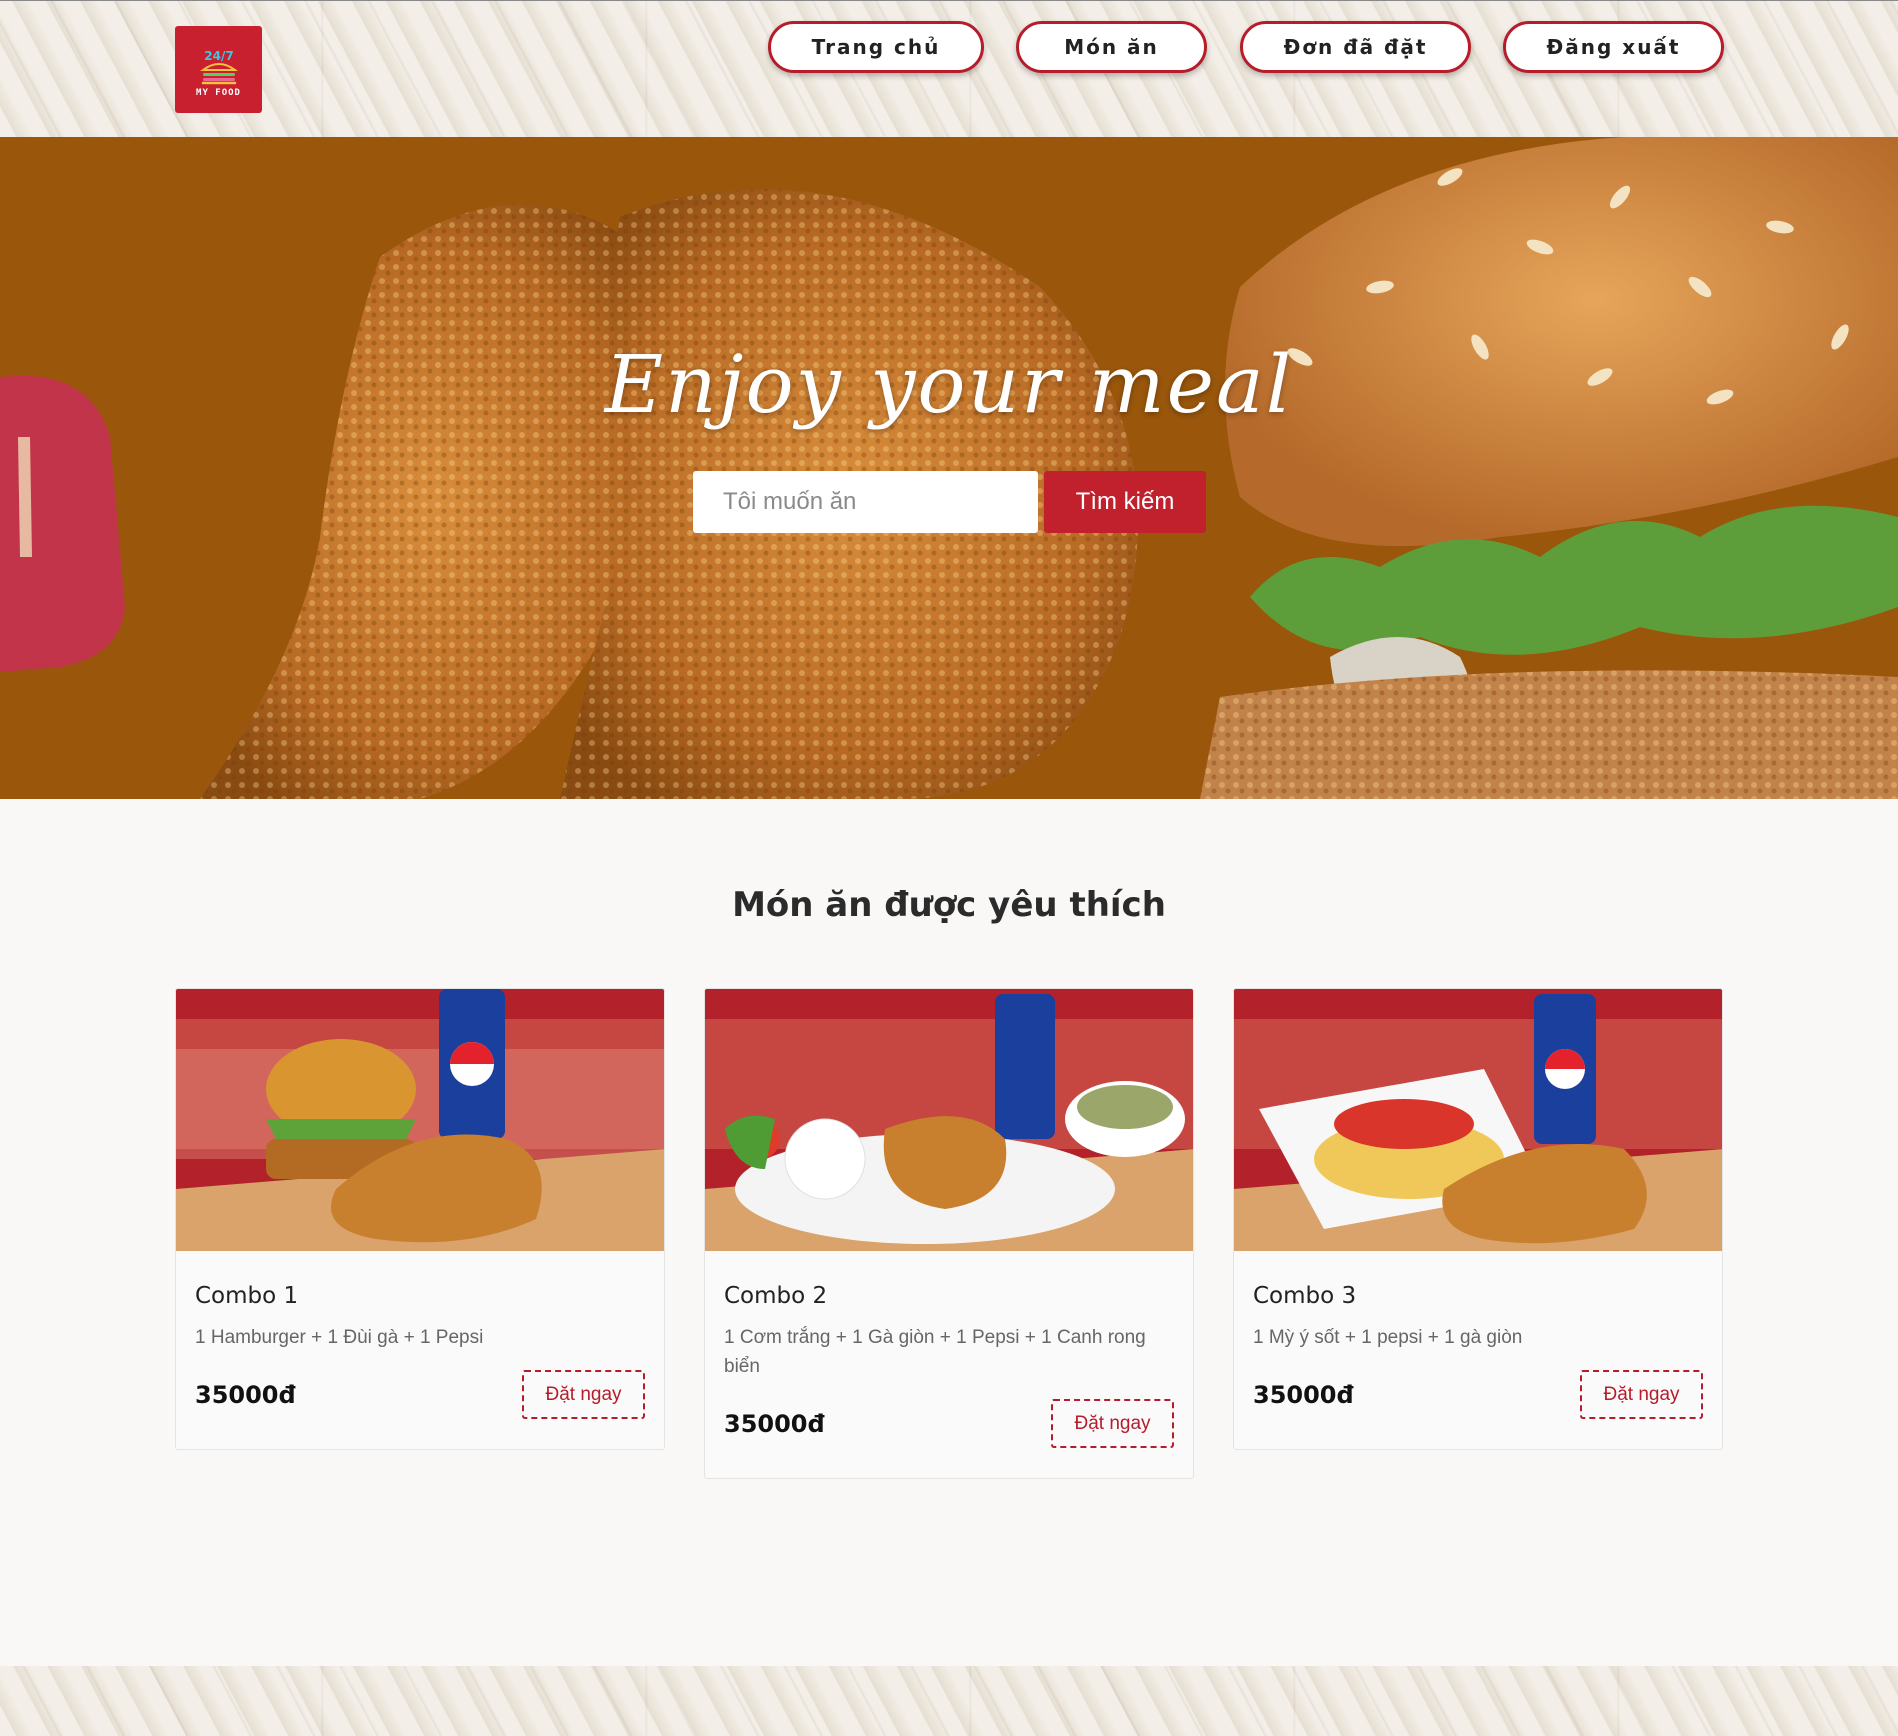 The image size is (1898, 1736). Describe the element at coordinates (339, 1337) in the screenshot. I see `card-description: 1 Hamburger + 1 Đùi gà + 1 Pepsi` at that location.